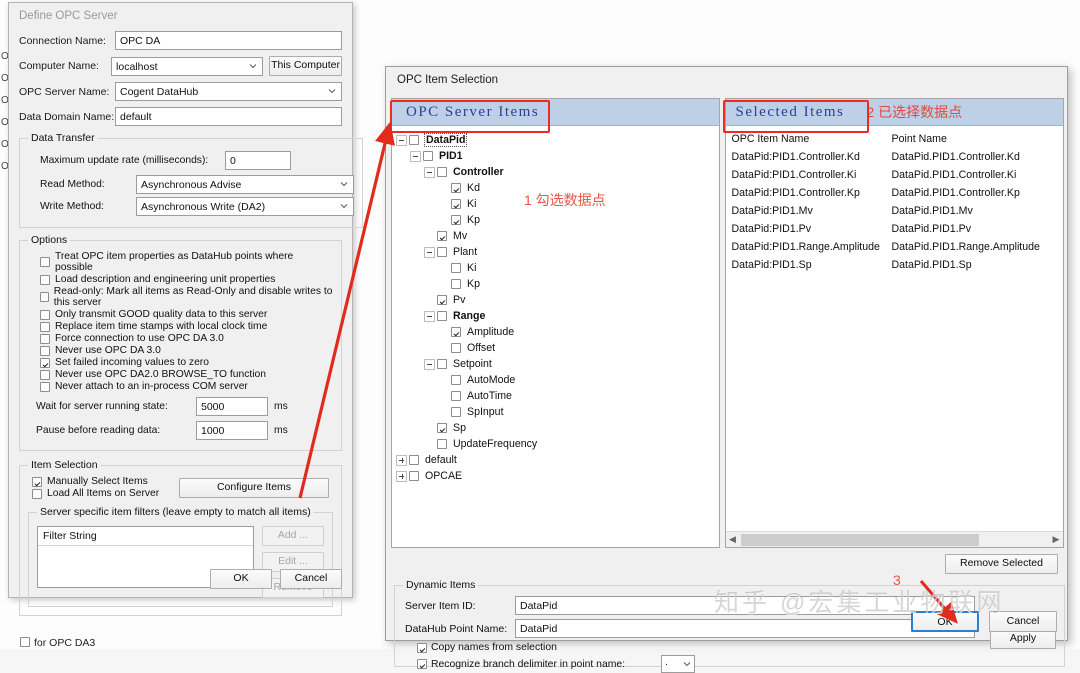 This screenshot has width=1080, height=673. Describe the element at coordinates (1001, 564) in the screenshot. I see `remove-selected-button: Remove Selected` at that location.